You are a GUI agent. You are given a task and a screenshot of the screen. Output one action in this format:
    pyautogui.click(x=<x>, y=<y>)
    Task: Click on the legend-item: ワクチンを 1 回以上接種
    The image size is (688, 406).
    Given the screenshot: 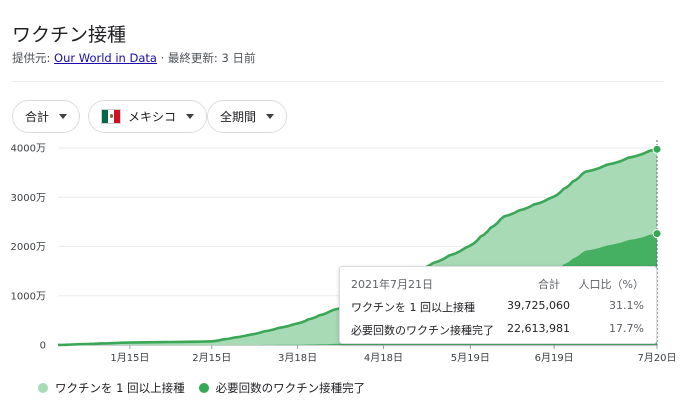 What is the action you would take?
    pyautogui.click(x=111, y=388)
    